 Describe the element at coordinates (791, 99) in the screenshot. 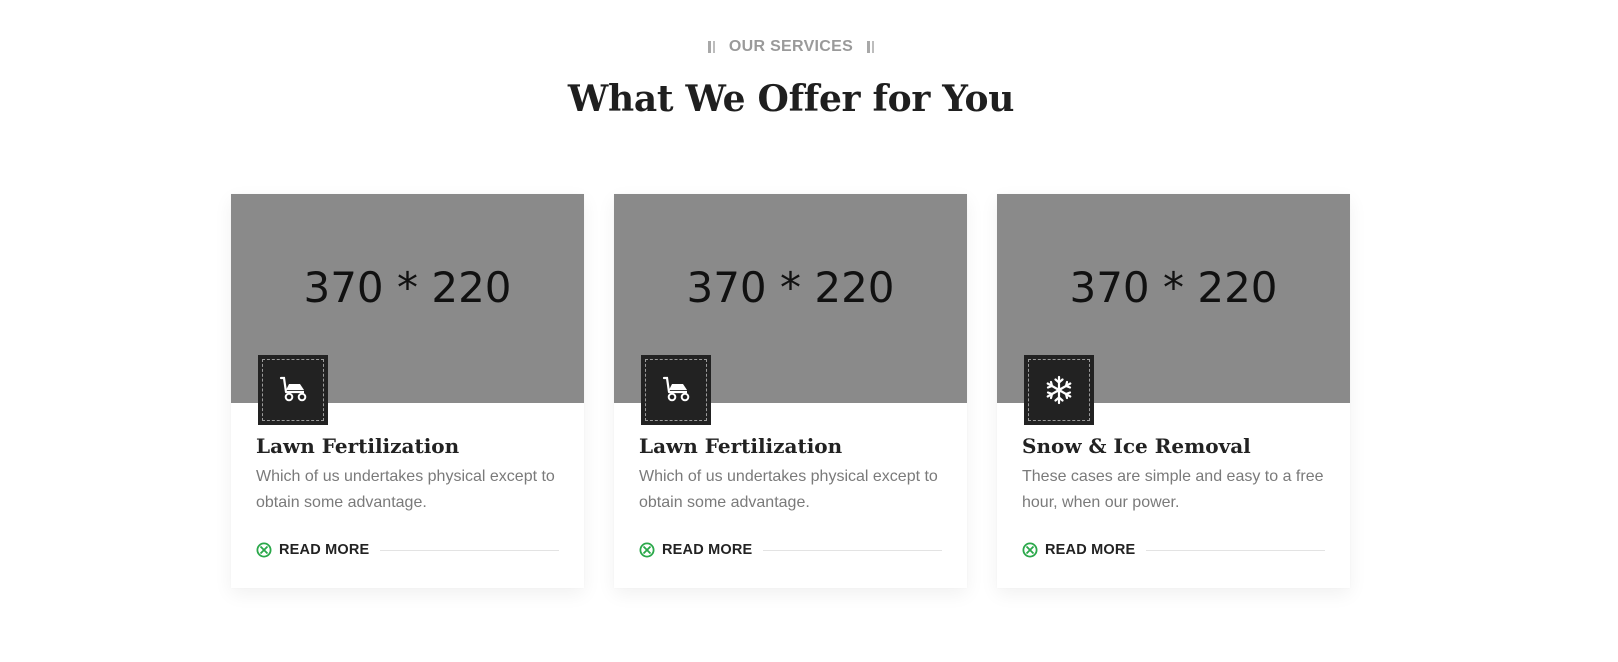

I see `section-title: What We Offer for You` at that location.